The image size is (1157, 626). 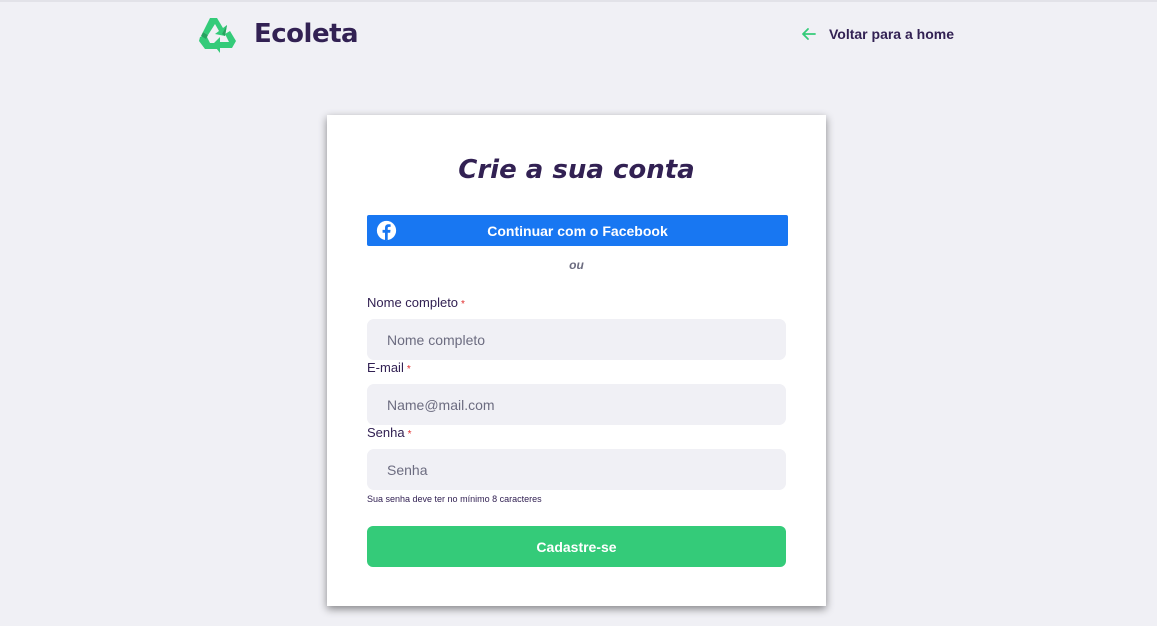 I want to click on brand-logo: Ecoleta, so click(x=277, y=34).